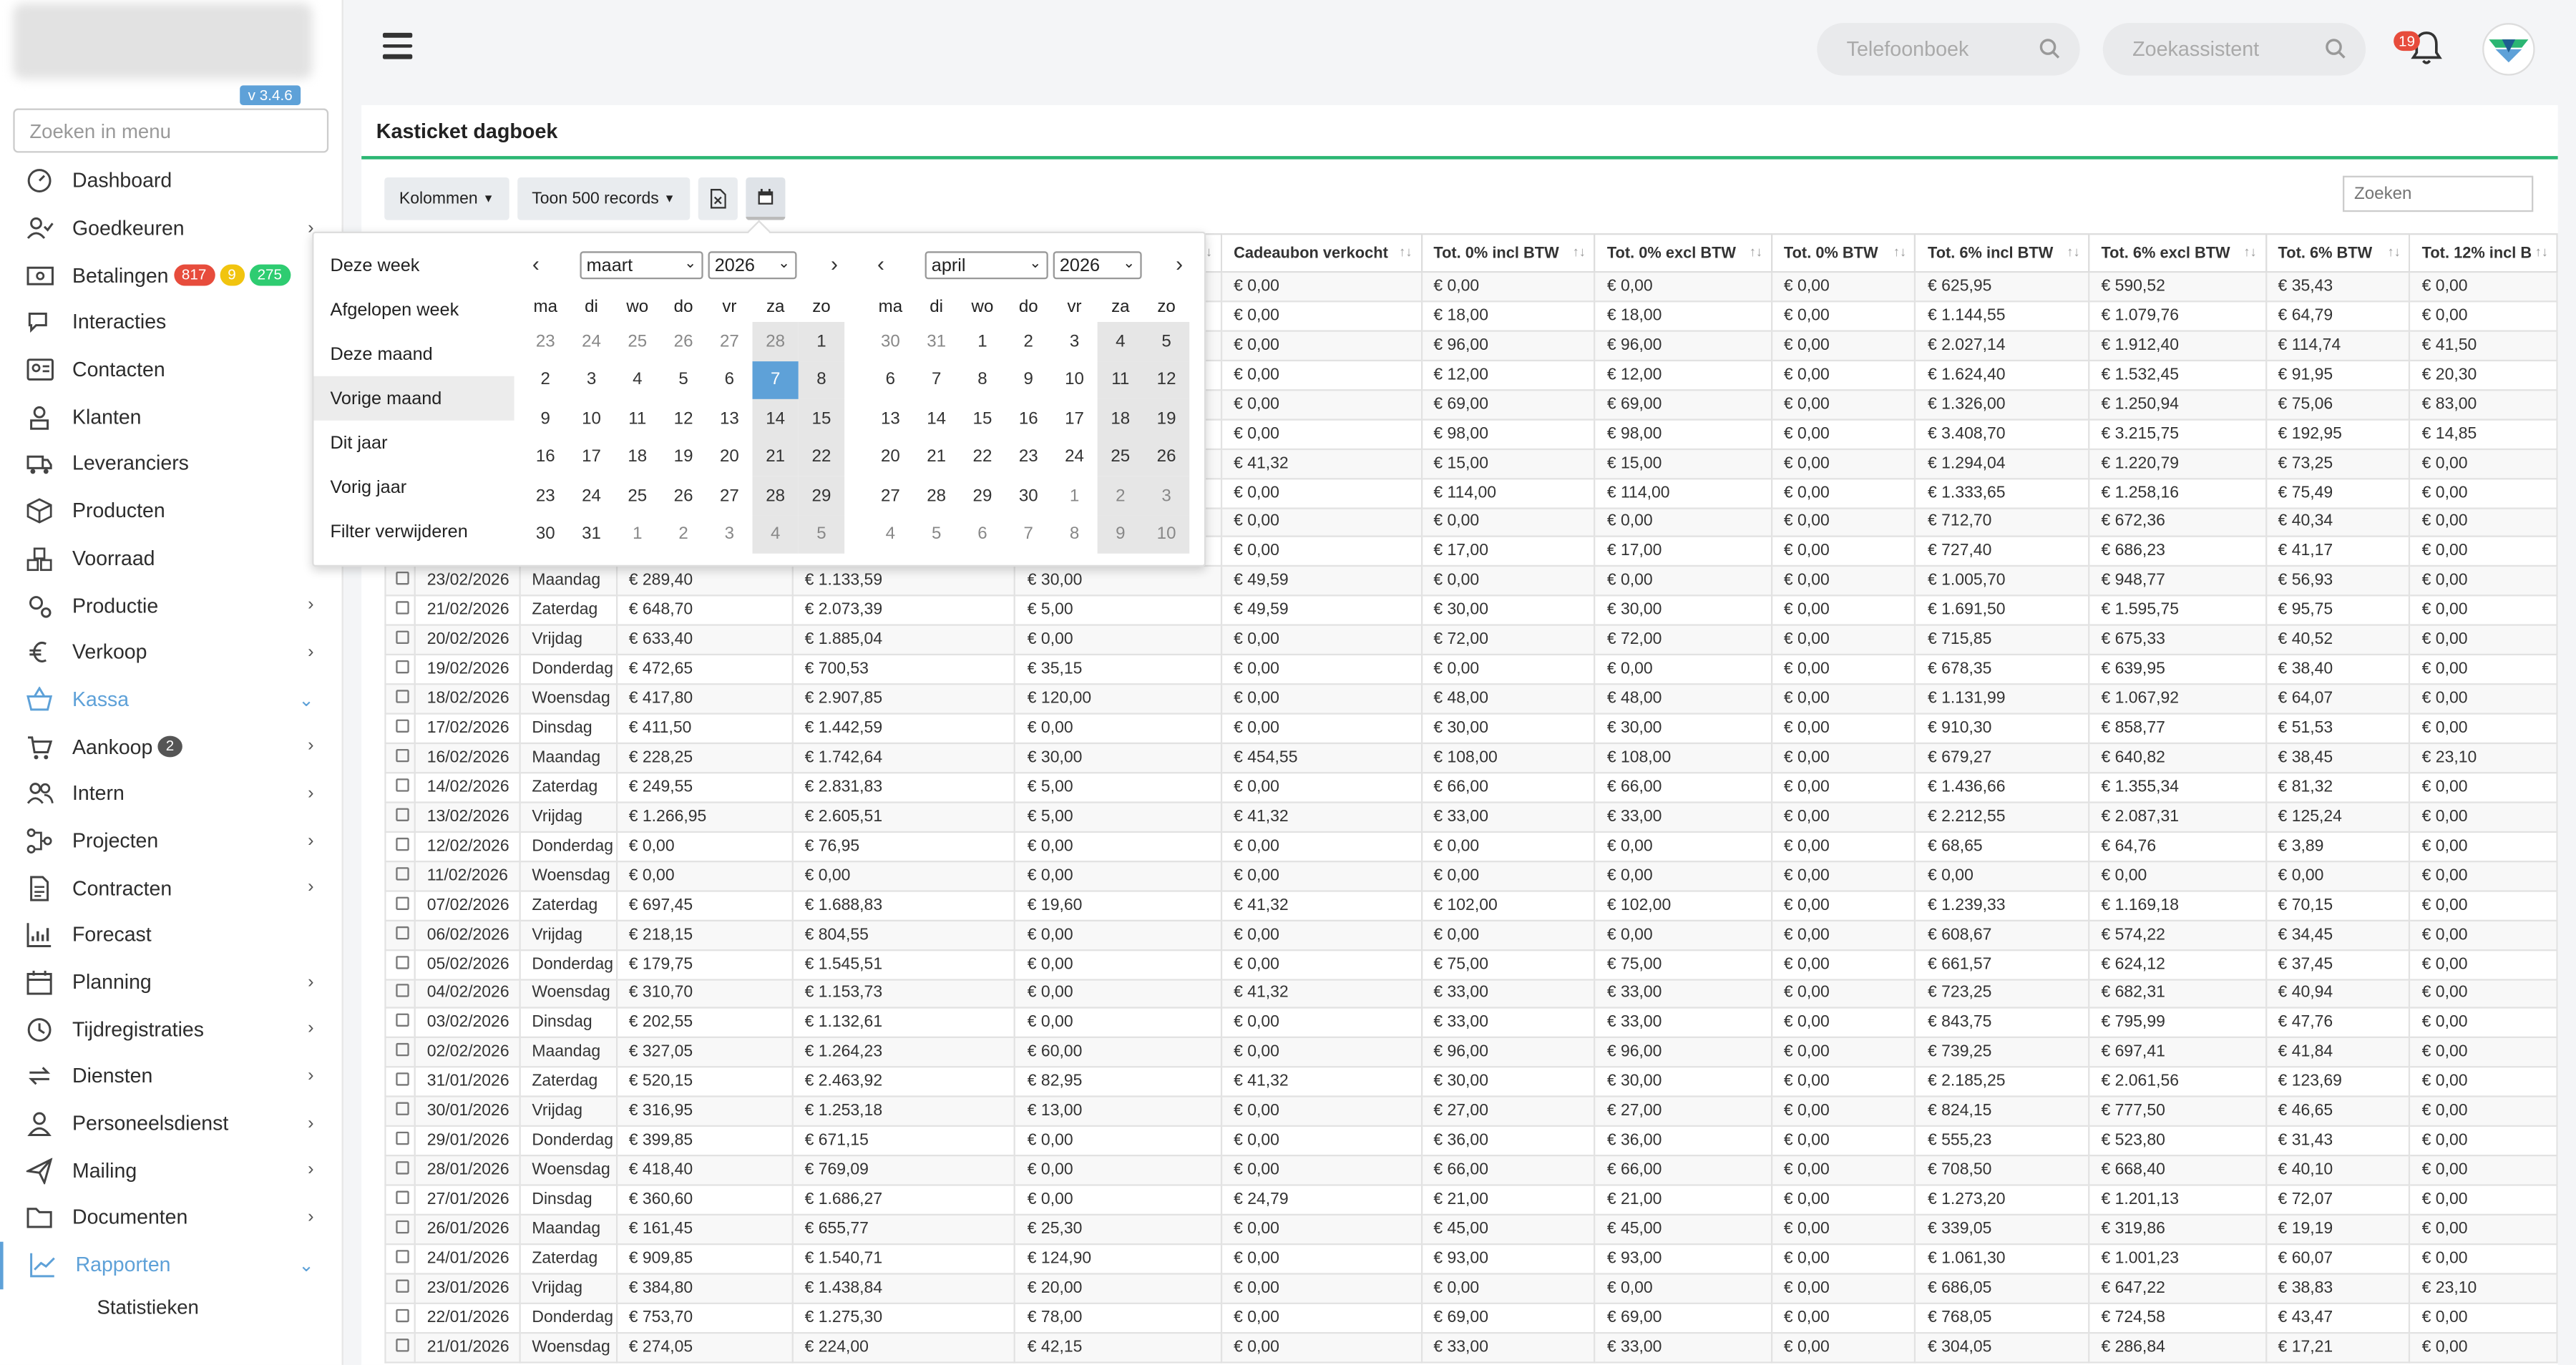  I want to click on column-header: Tot. 0% BTW ↑↓, so click(1843, 253).